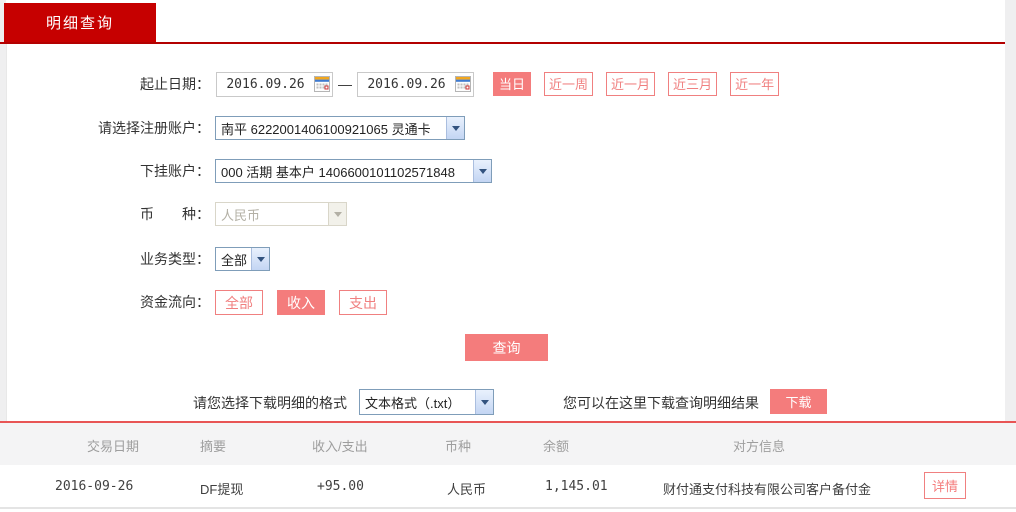 This screenshot has width=1016, height=512. I want to click on quick-range-today-button: 当日, so click(512, 84).